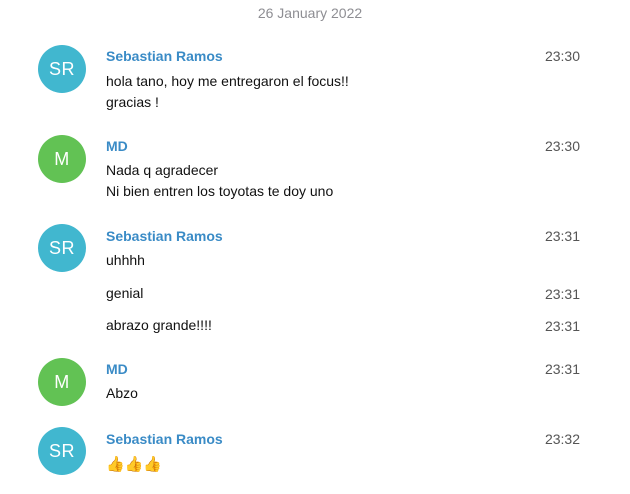 The width and height of the screenshot is (630, 494). Describe the element at coordinates (220, 191) in the screenshot. I see `message-text: Ni bien entren los toyotas te doy uno` at that location.